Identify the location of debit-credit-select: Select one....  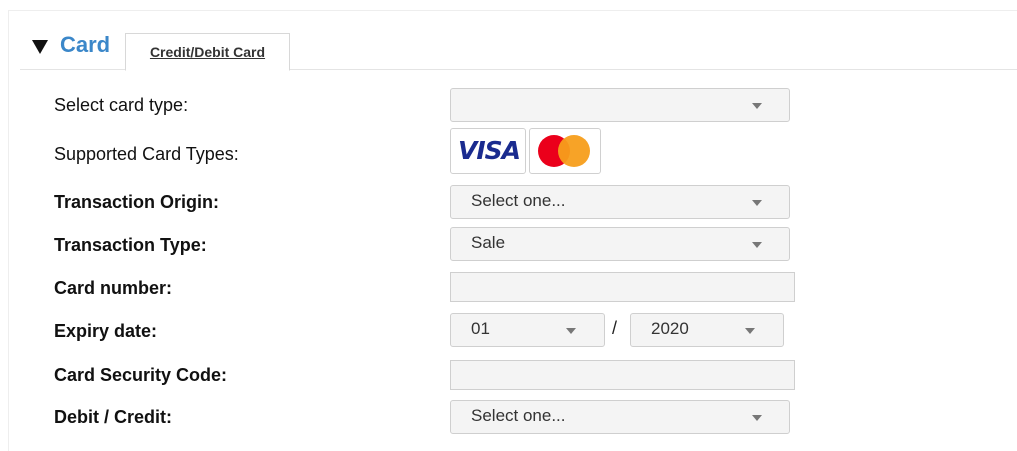
(620, 417).